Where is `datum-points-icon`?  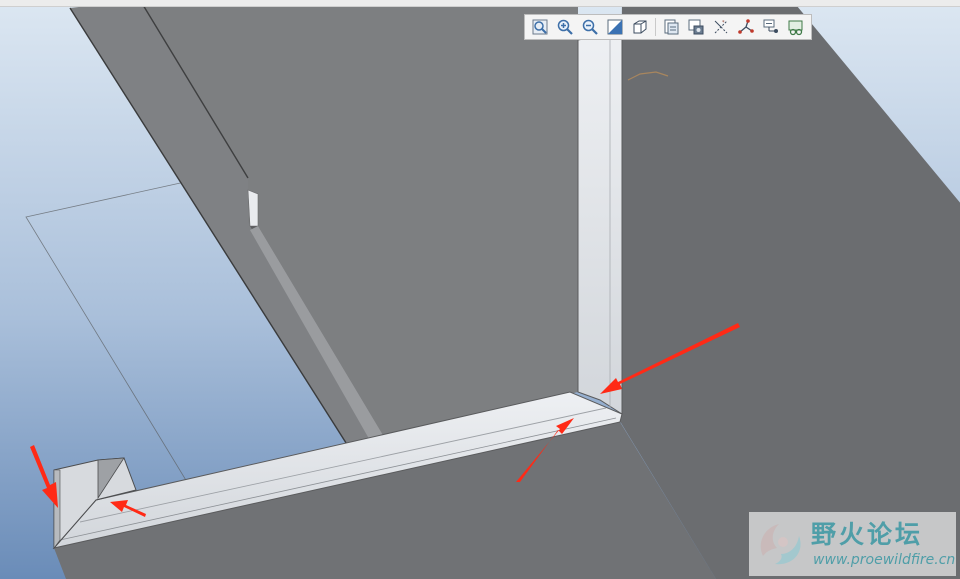
datum-points-icon is located at coordinates (770, 26).